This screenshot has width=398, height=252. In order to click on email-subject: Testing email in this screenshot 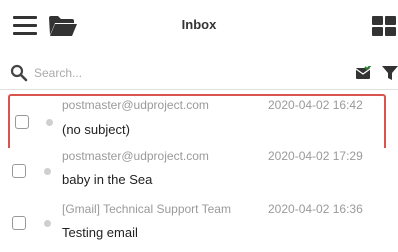, I will do `click(100, 232)`.